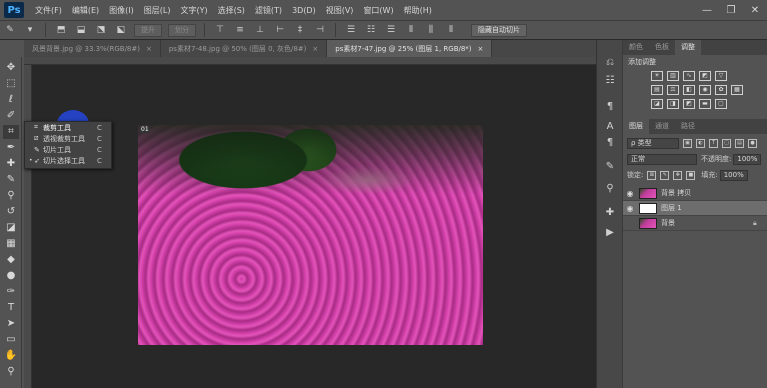 The width and height of the screenshot is (767, 388). What do you see at coordinates (721, 76) in the screenshot?
I see `vibrance-icon: ▽` at bounding box center [721, 76].